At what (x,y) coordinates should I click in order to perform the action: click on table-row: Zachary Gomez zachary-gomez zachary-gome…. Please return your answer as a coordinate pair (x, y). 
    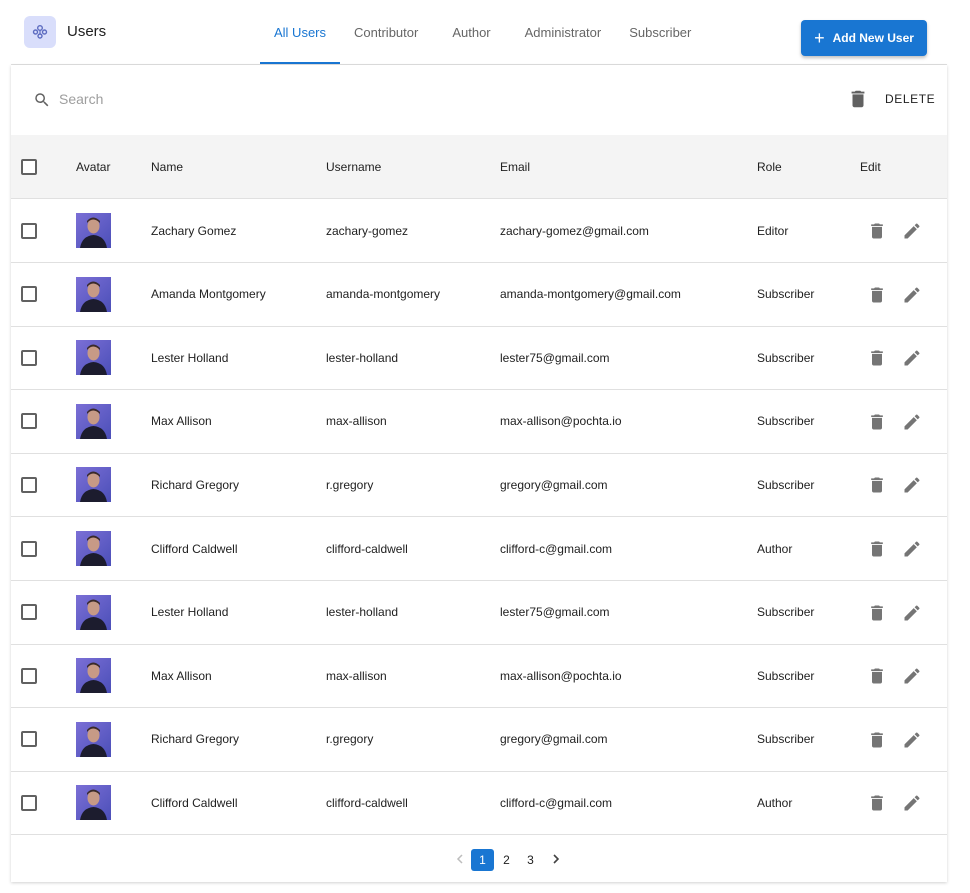
    Looking at the image, I should click on (479, 231).